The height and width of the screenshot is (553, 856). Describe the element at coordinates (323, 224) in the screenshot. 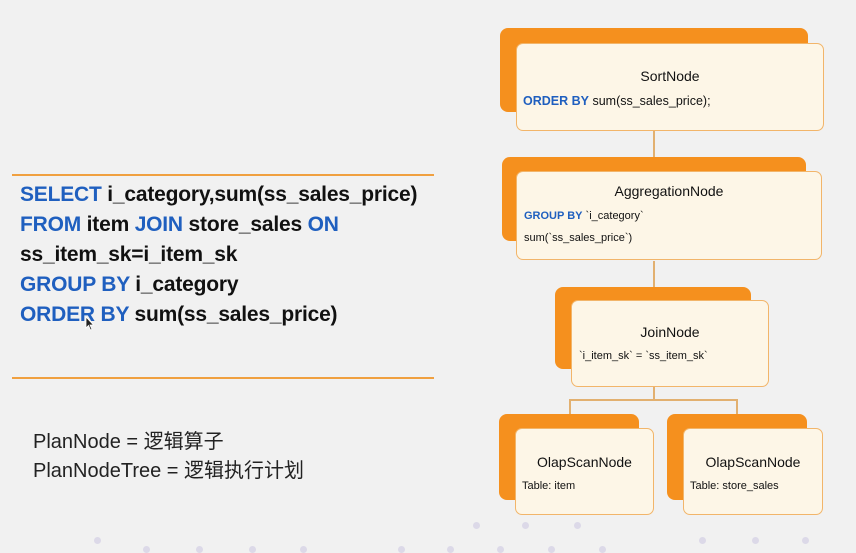

I see `sql-keyword: ON` at that location.